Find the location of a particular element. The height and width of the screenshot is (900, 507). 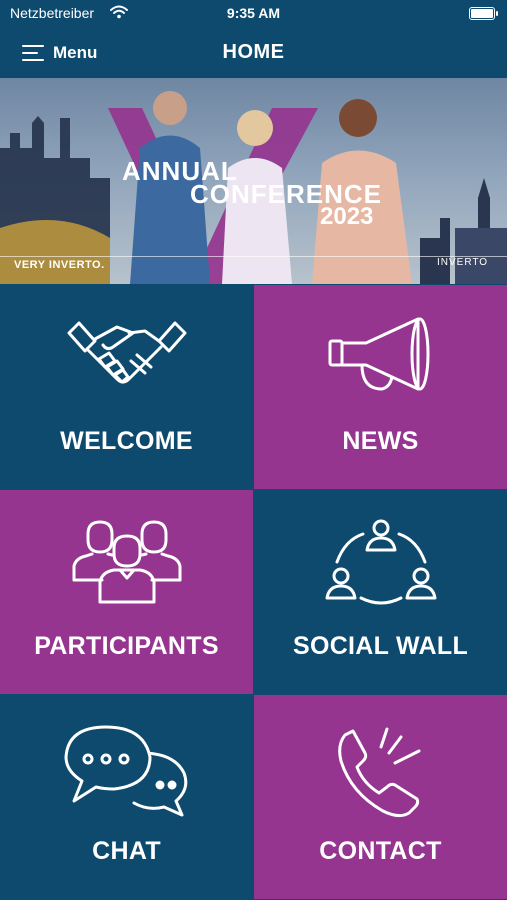

tile-social-wall: SOCIAL WALL is located at coordinates (380, 592).